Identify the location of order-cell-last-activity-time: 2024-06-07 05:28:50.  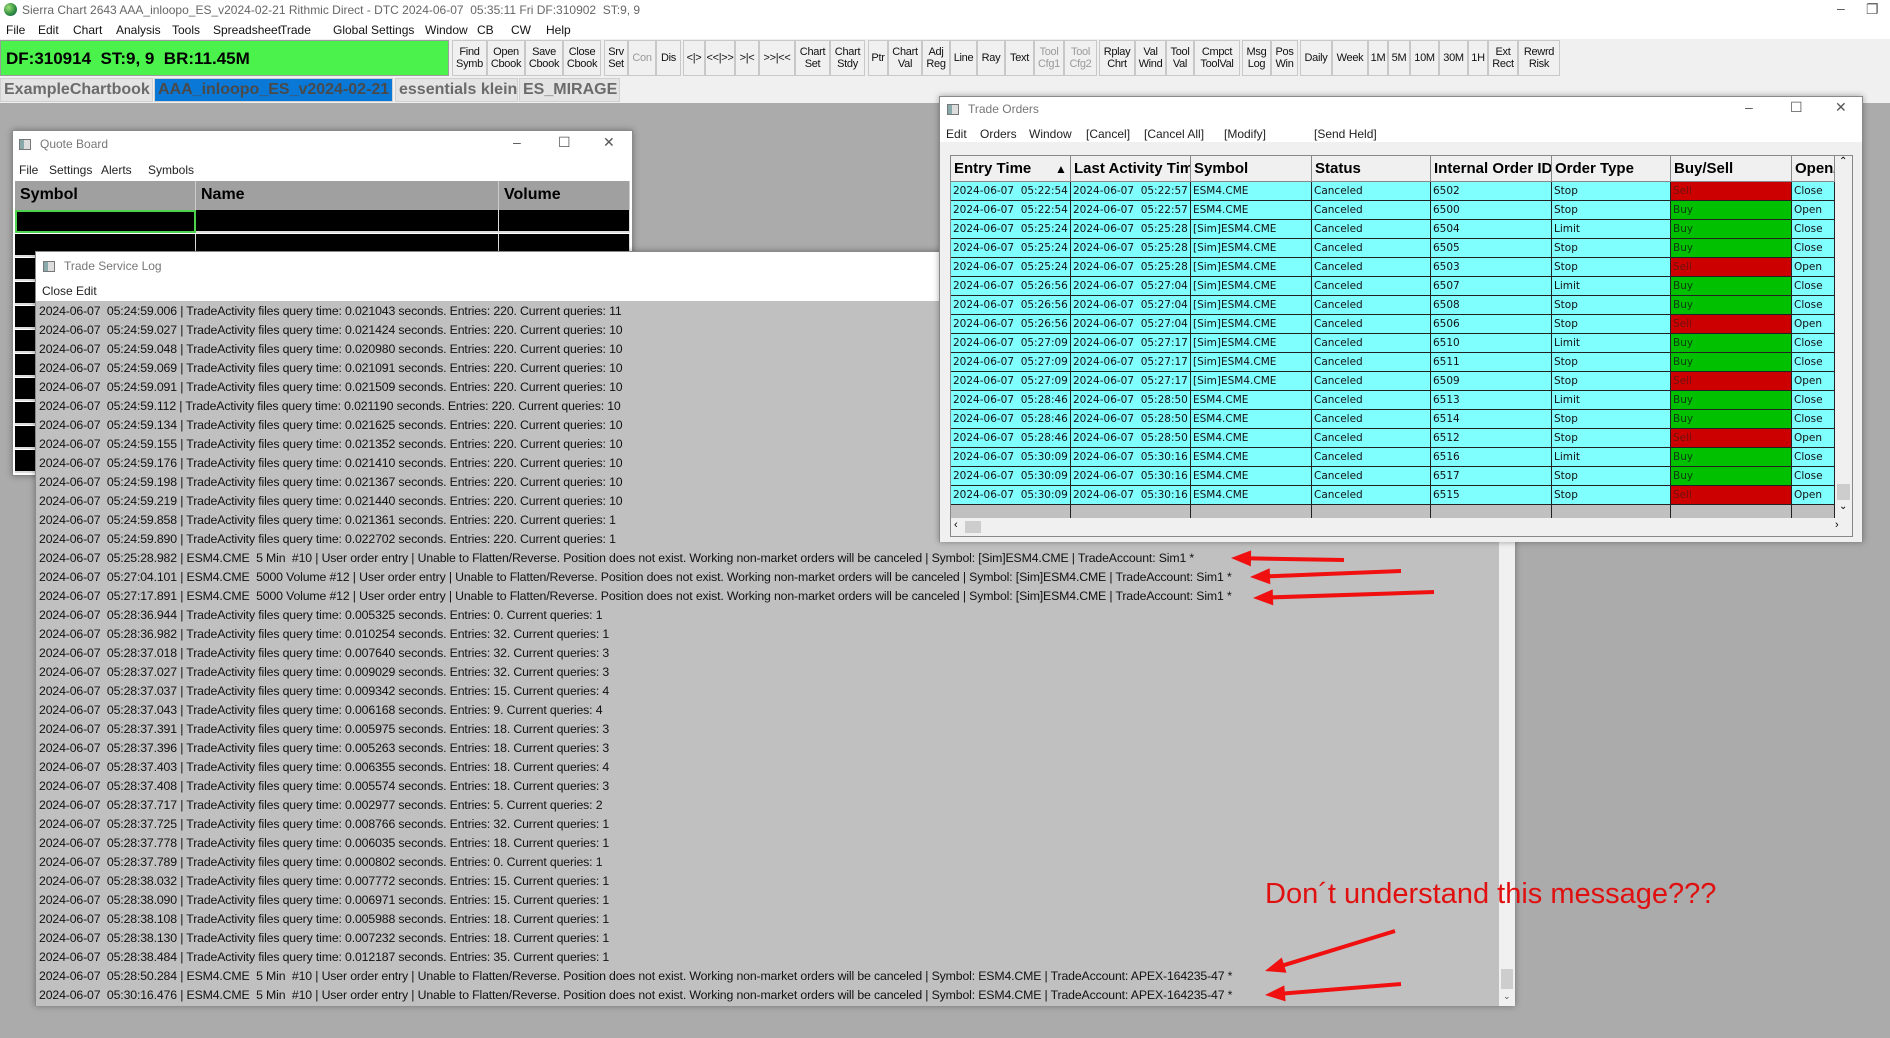
(1131, 400).